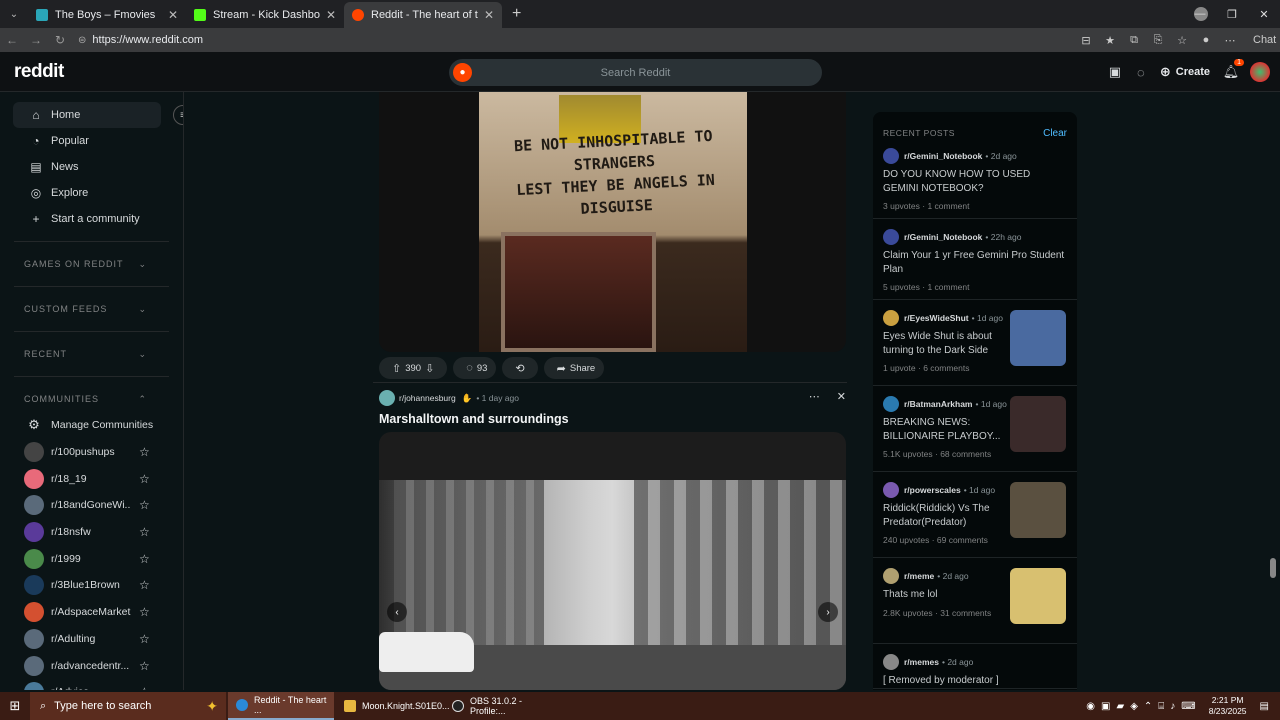 This screenshot has width=1280, height=720. Describe the element at coordinates (574, 368) in the screenshot. I see `share-button: ➦ Share` at that location.